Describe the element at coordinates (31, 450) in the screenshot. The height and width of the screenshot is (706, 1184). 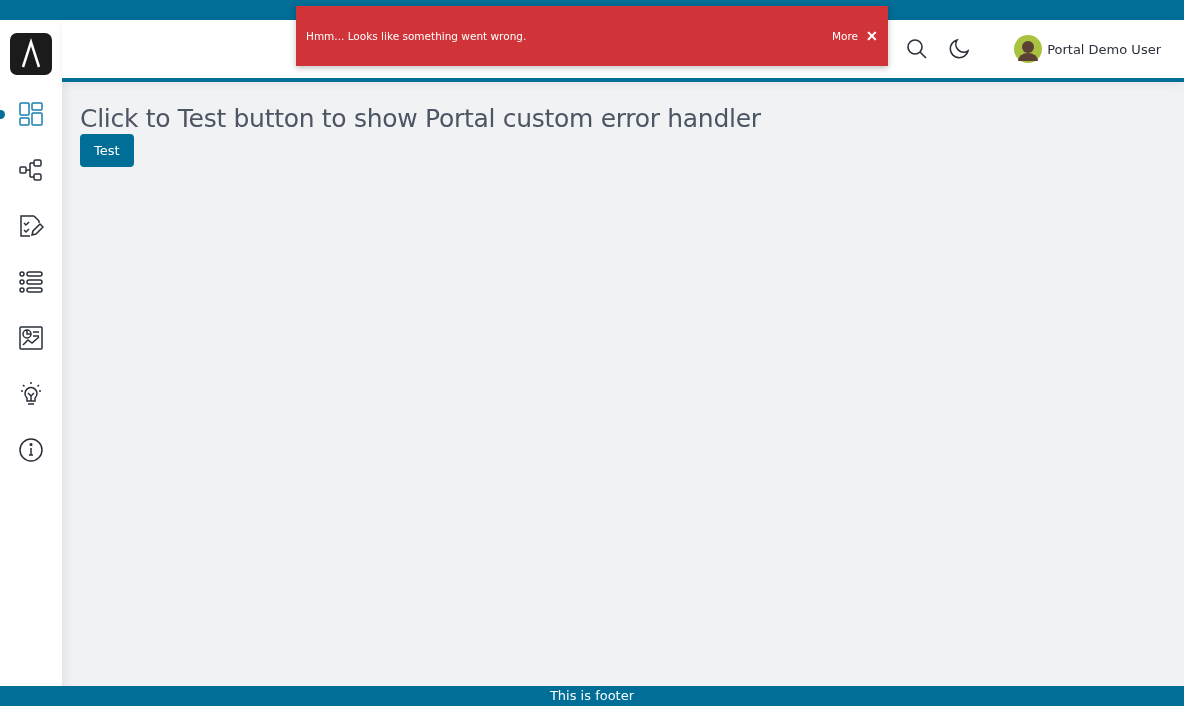
I see `info-icon` at that location.